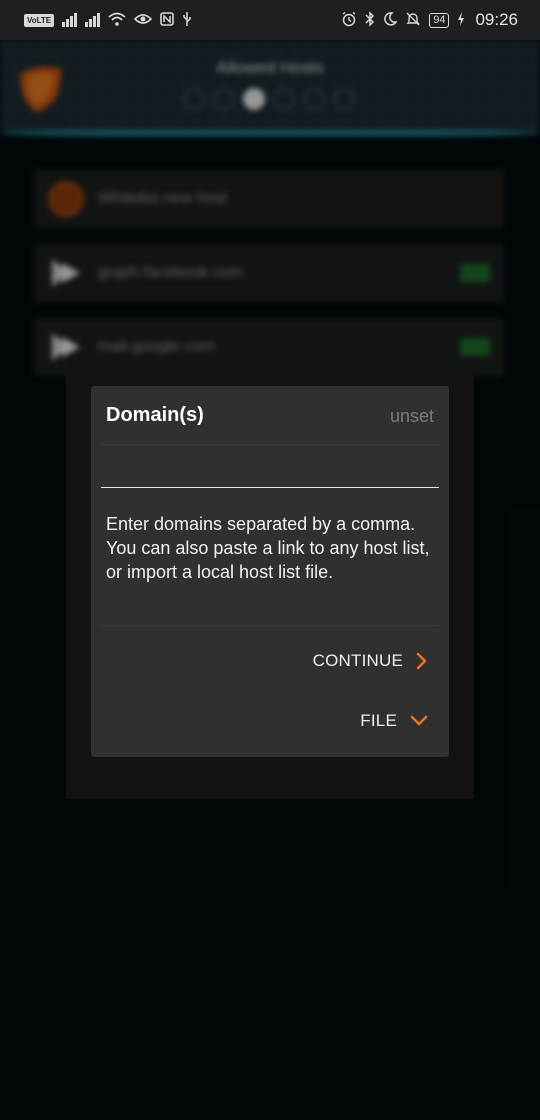 The image size is (540, 1120). What do you see at coordinates (187, 20) in the screenshot?
I see `usb-icon` at bounding box center [187, 20].